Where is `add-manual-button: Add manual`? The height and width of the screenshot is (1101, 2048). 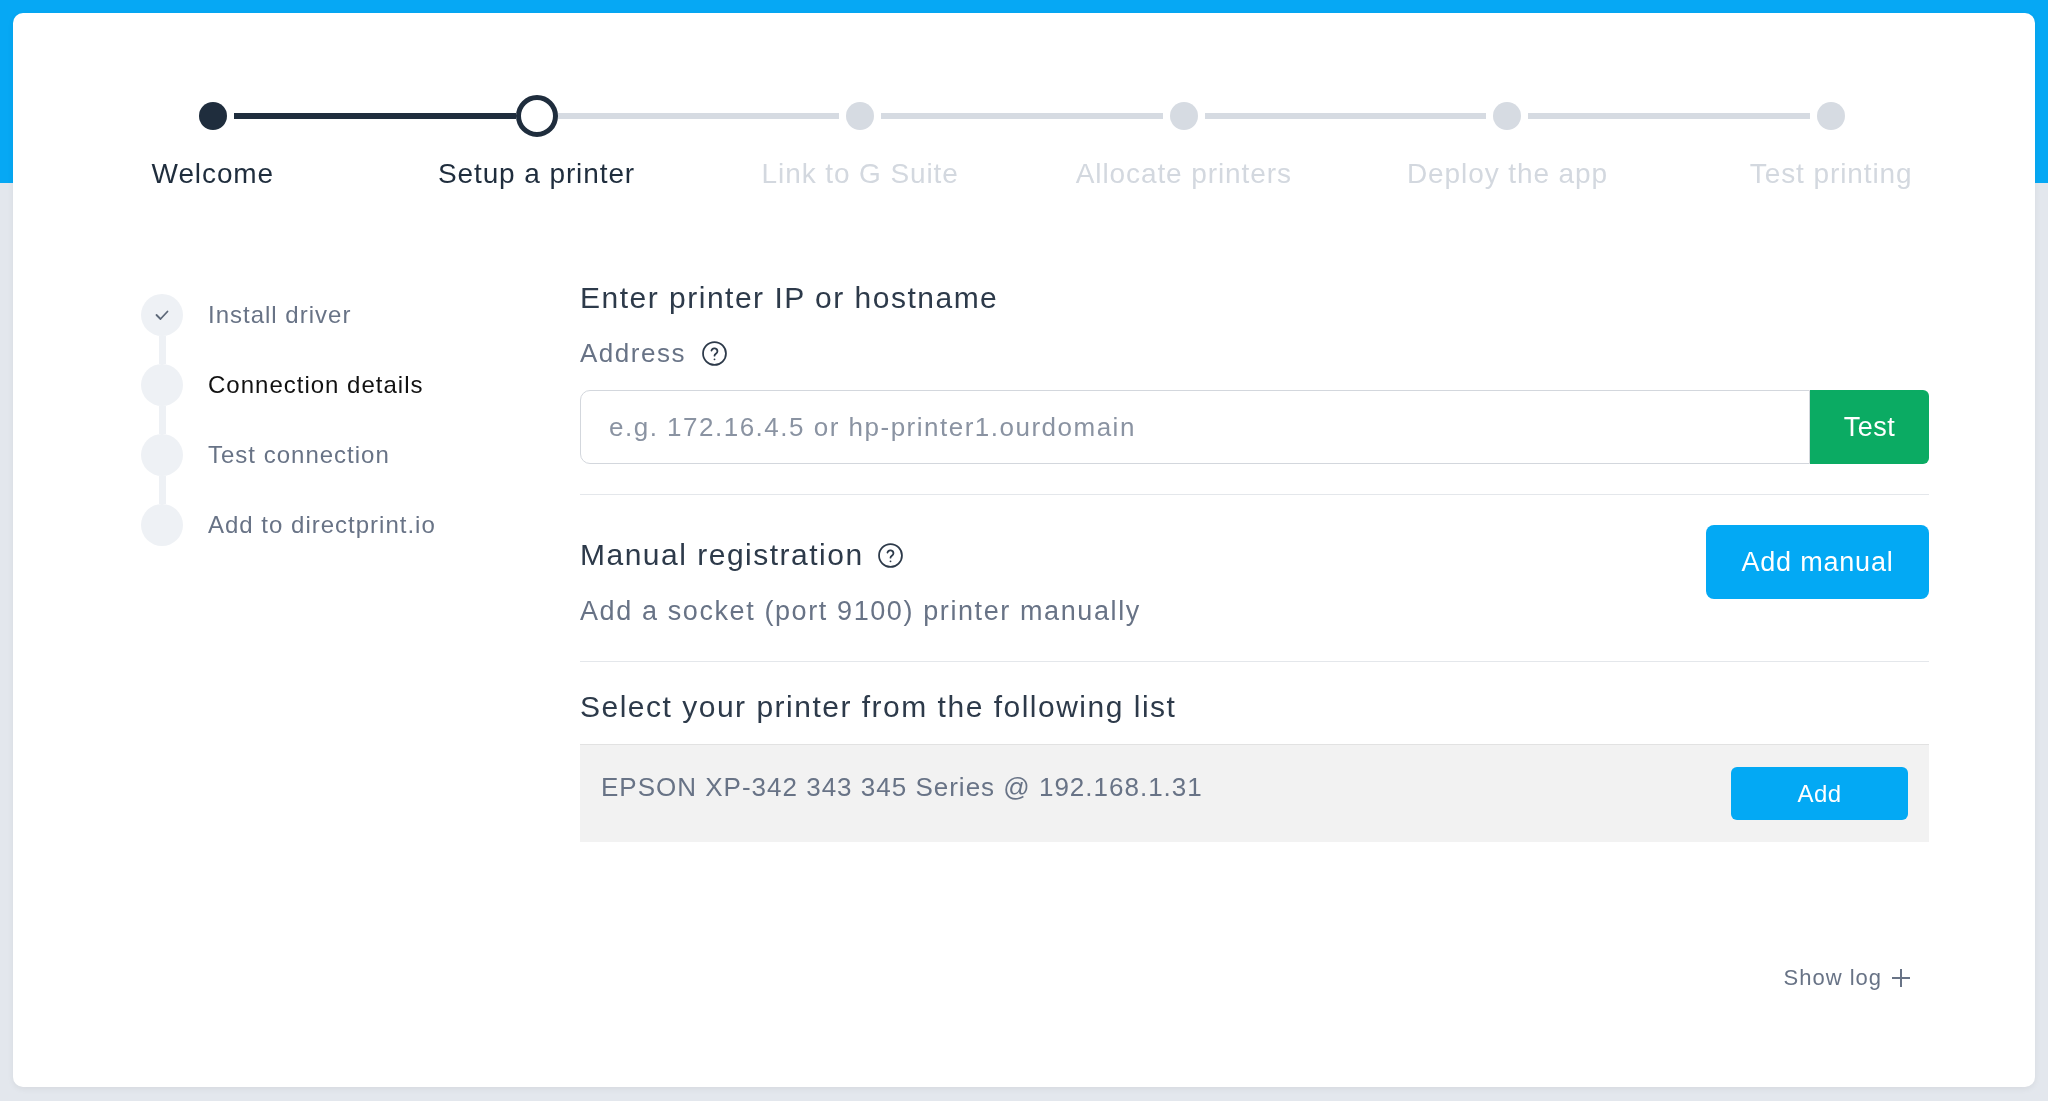 add-manual-button: Add manual is located at coordinates (1817, 562).